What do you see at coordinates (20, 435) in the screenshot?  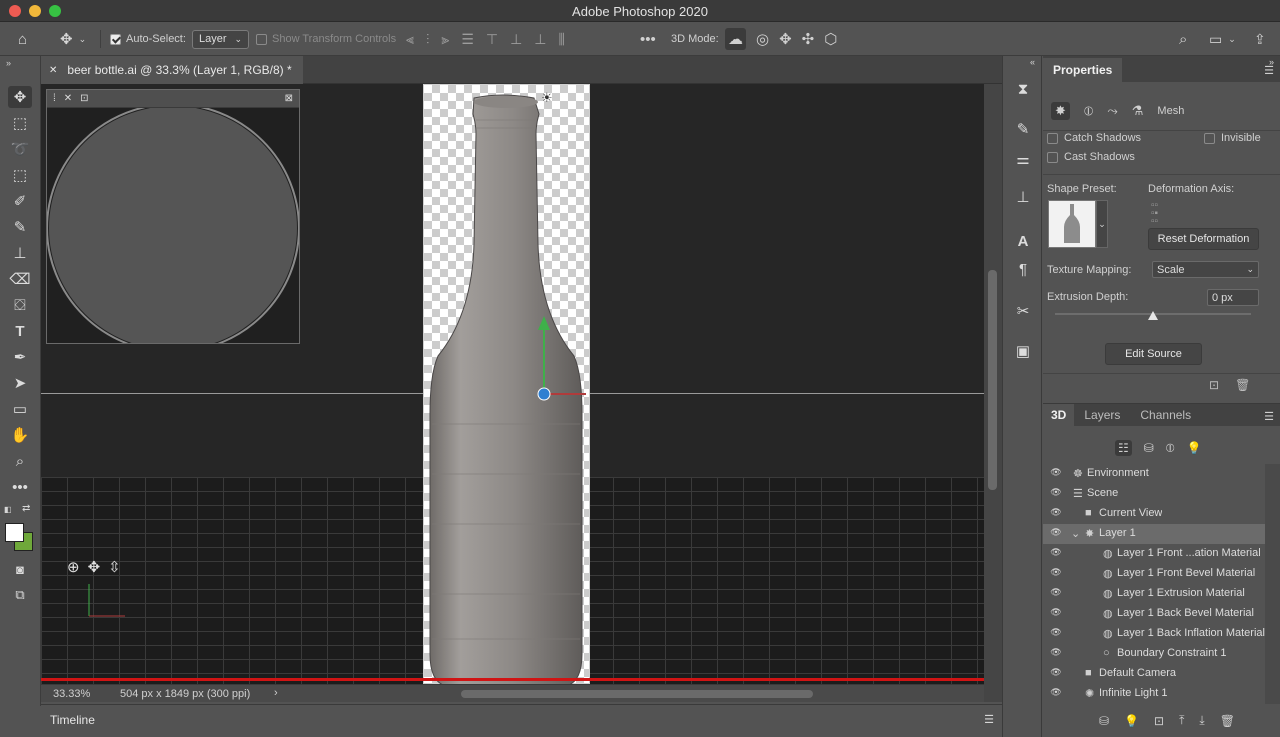 I see `hand-tool: ✋` at bounding box center [20, 435].